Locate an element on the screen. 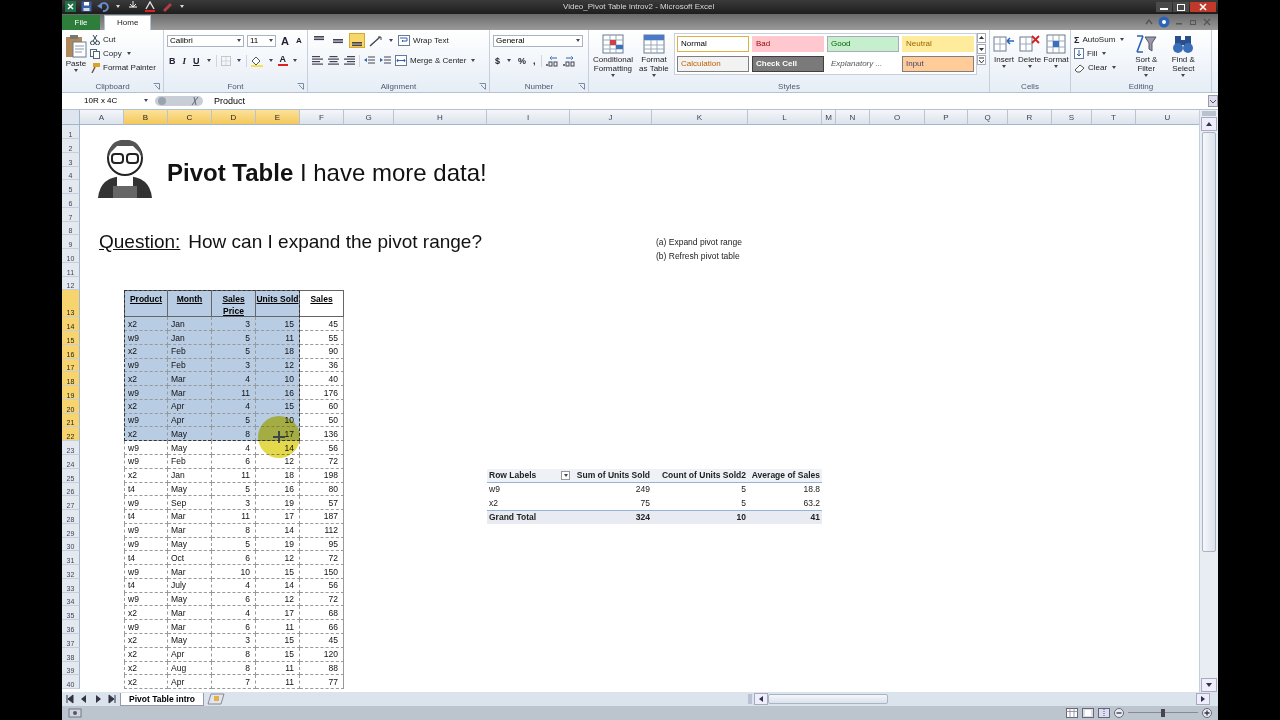 This screenshot has width=1280, height=720. ribbon-tab: Home is located at coordinates (128, 22).